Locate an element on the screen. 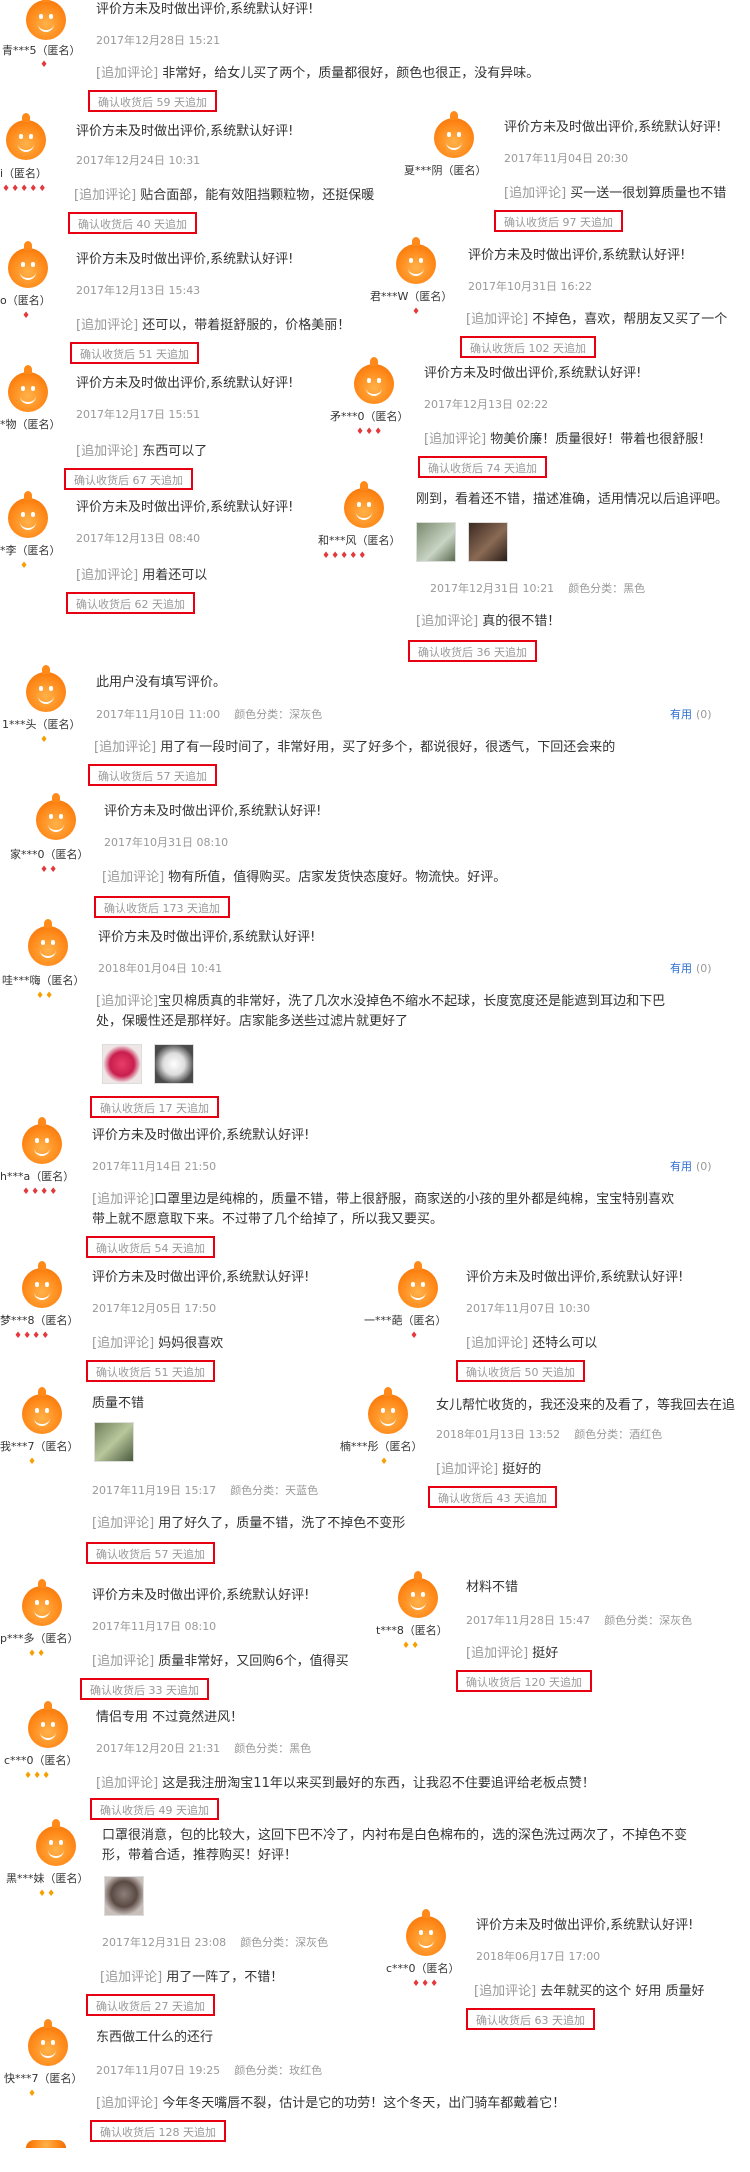 This screenshot has height=2172, width=750. appended-review: [追加评论] 用着还可以 is located at coordinates (142, 575).